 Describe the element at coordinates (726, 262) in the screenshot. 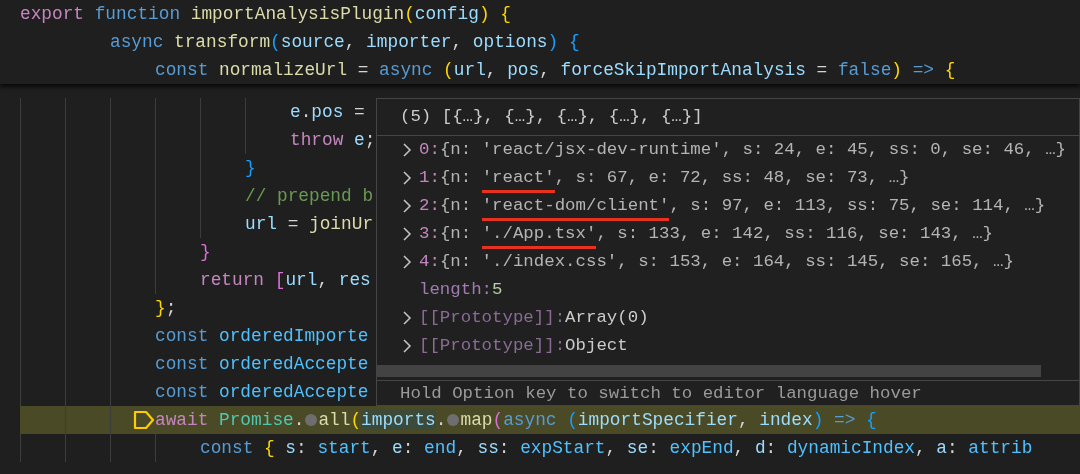

I see `property-value: {n: './index.css', s: 153, e: 164, ss: 145, se: 165, …}` at that location.